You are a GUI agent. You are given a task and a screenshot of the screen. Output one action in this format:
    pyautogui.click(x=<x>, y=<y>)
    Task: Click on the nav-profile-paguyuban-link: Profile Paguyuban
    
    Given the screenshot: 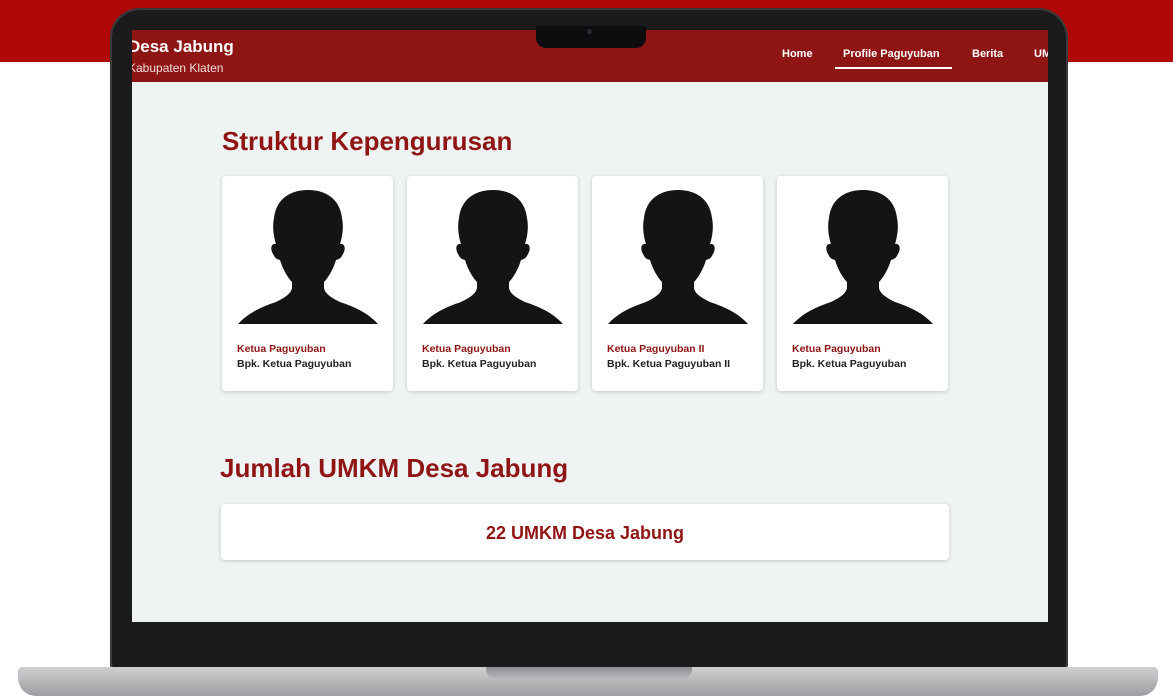 What is the action you would take?
    pyautogui.click(x=891, y=54)
    